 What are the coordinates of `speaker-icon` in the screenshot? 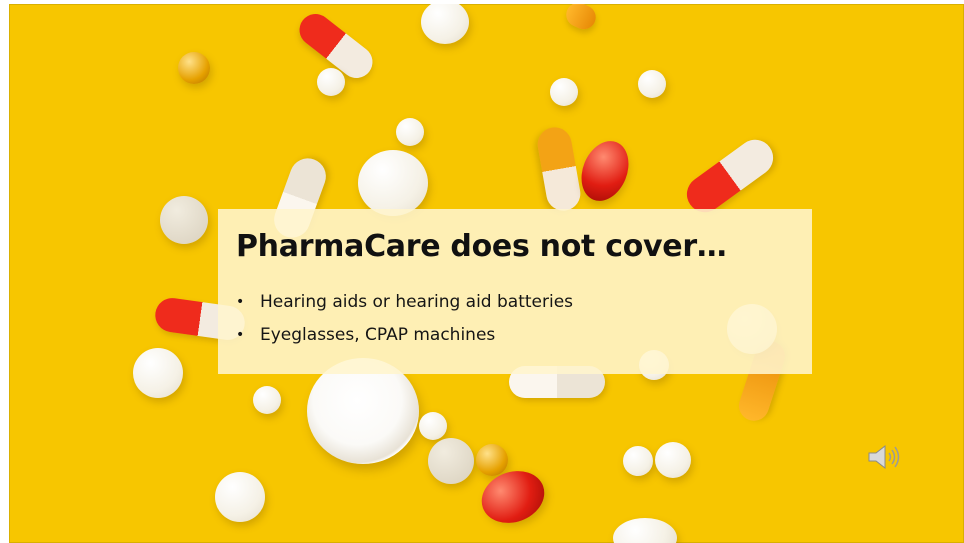 It's located at (884, 457).